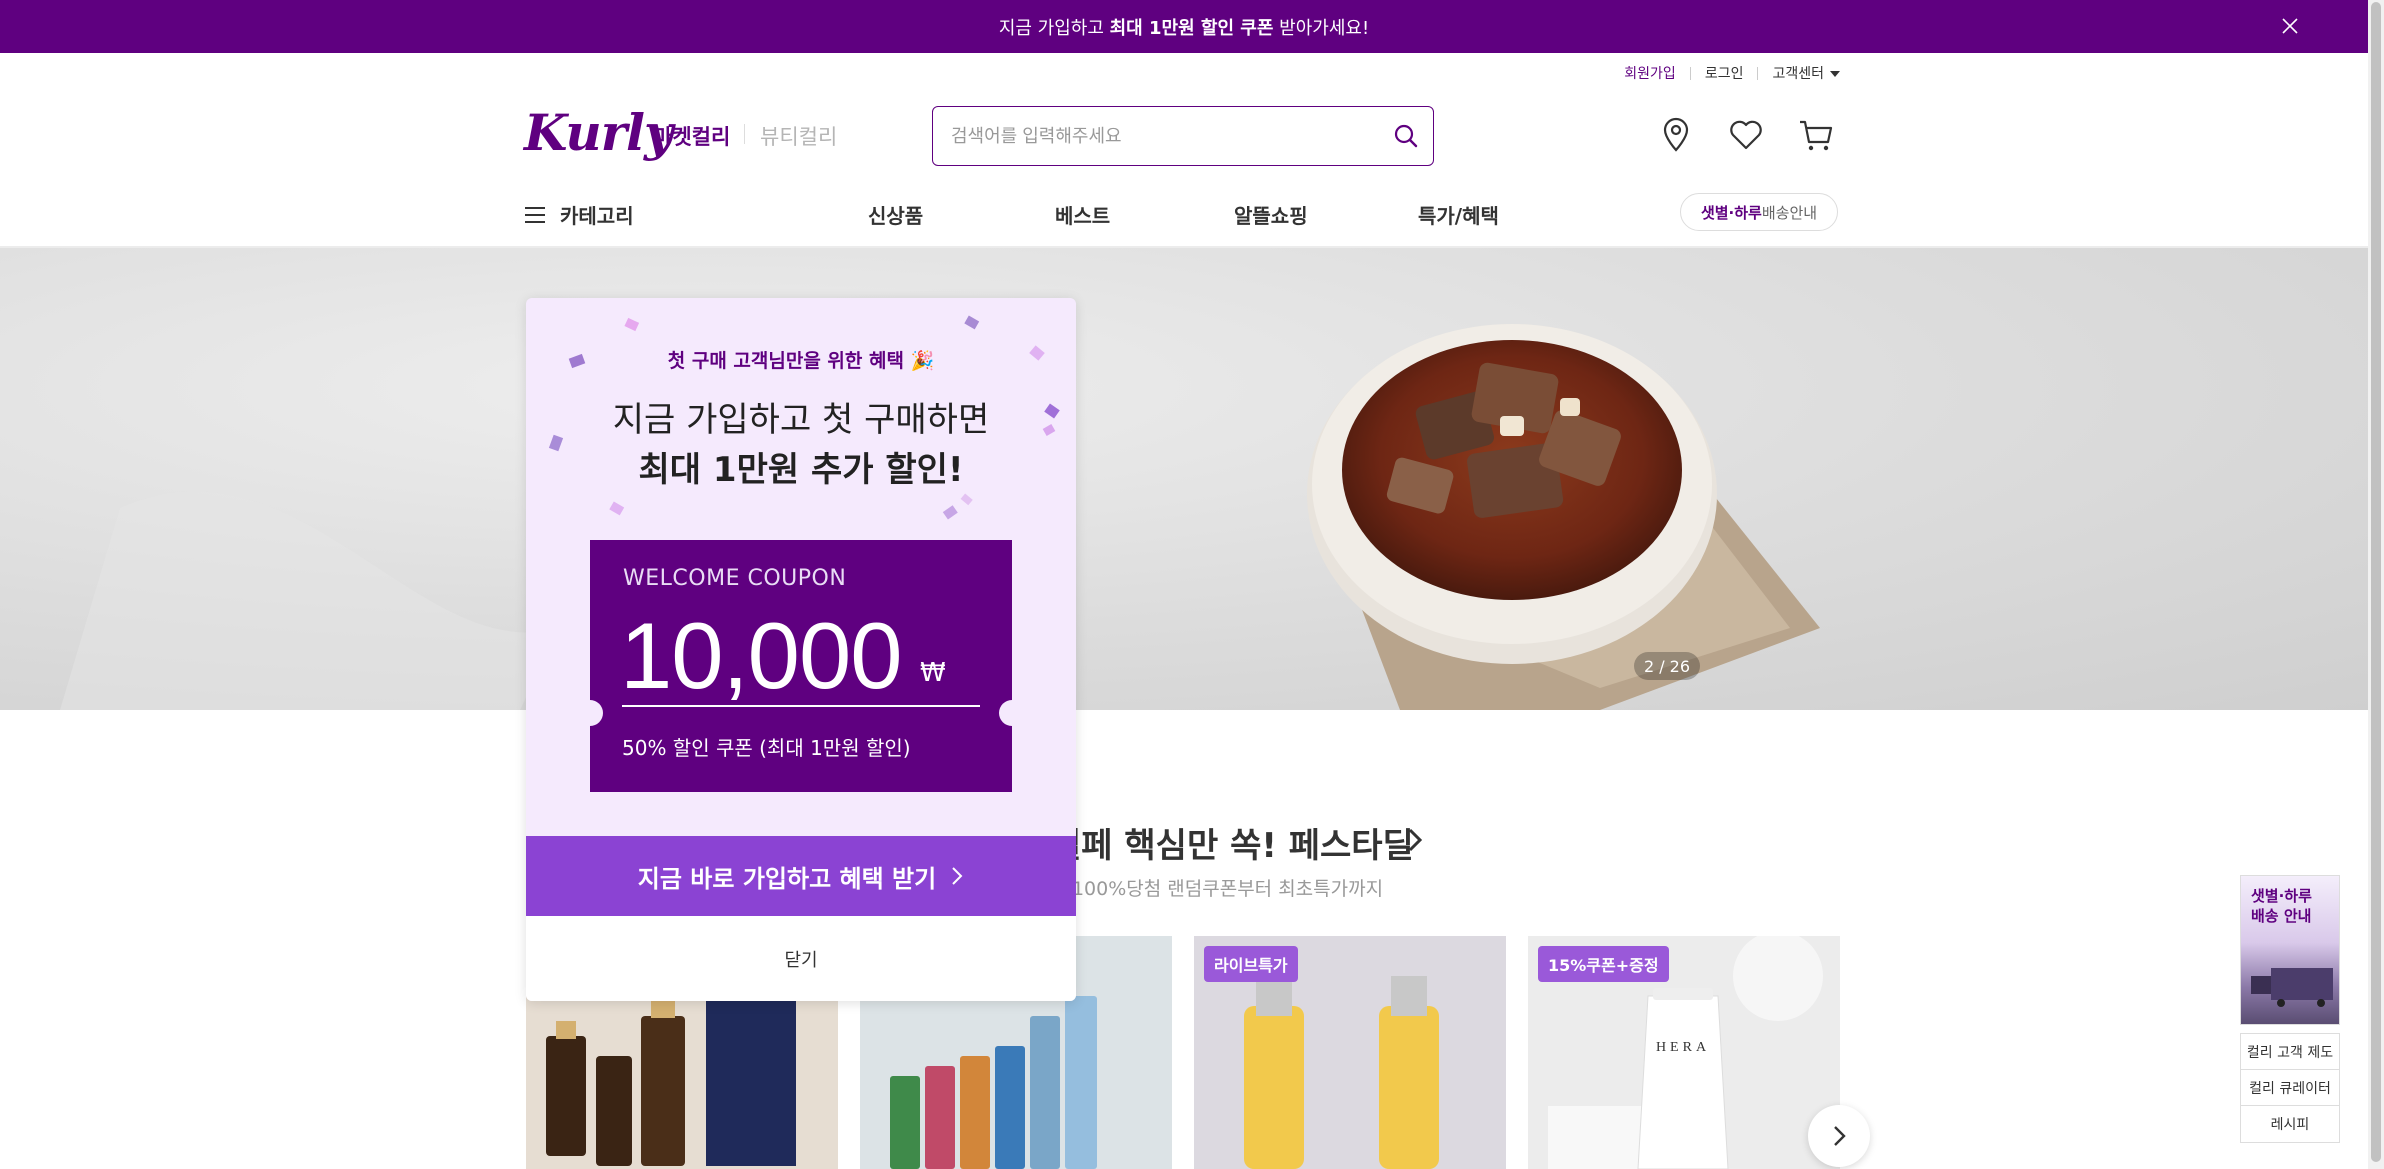 The width and height of the screenshot is (2384, 1169). What do you see at coordinates (1676, 135) in the screenshot?
I see `location-icon` at bounding box center [1676, 135].